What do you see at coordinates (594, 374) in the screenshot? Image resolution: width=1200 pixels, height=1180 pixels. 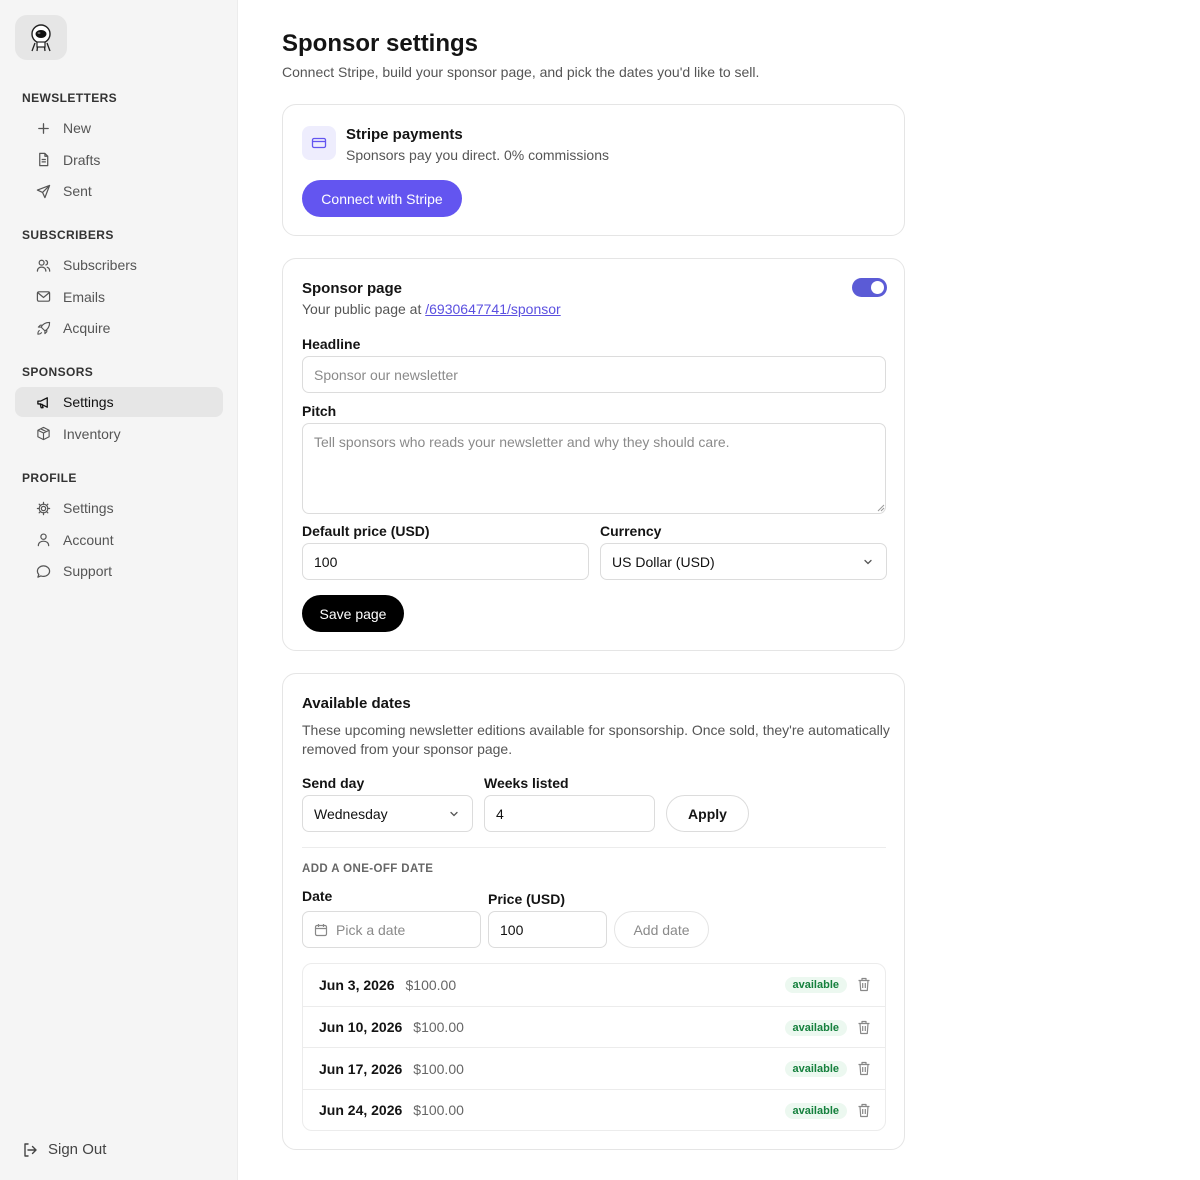 I see `headline-input: Sponsor our newsletter` at bounding box center [594, 374].